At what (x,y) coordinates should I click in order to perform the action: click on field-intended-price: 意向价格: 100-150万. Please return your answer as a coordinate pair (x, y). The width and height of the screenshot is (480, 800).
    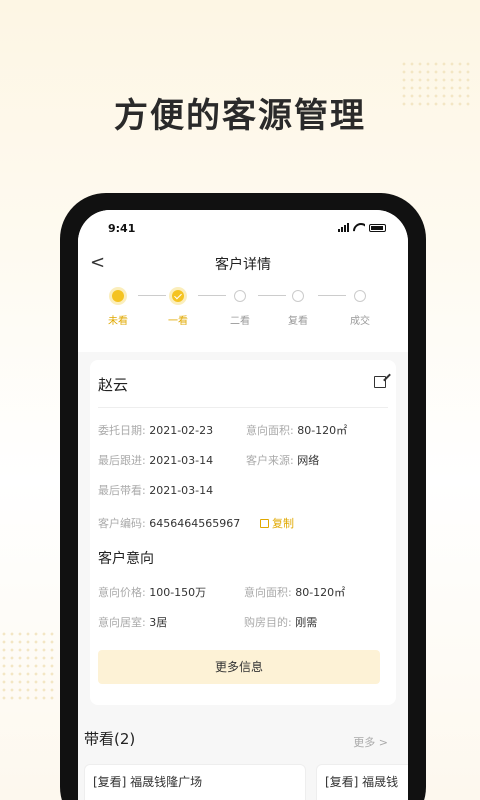
    Looking at the image, I should click on (152, 592).